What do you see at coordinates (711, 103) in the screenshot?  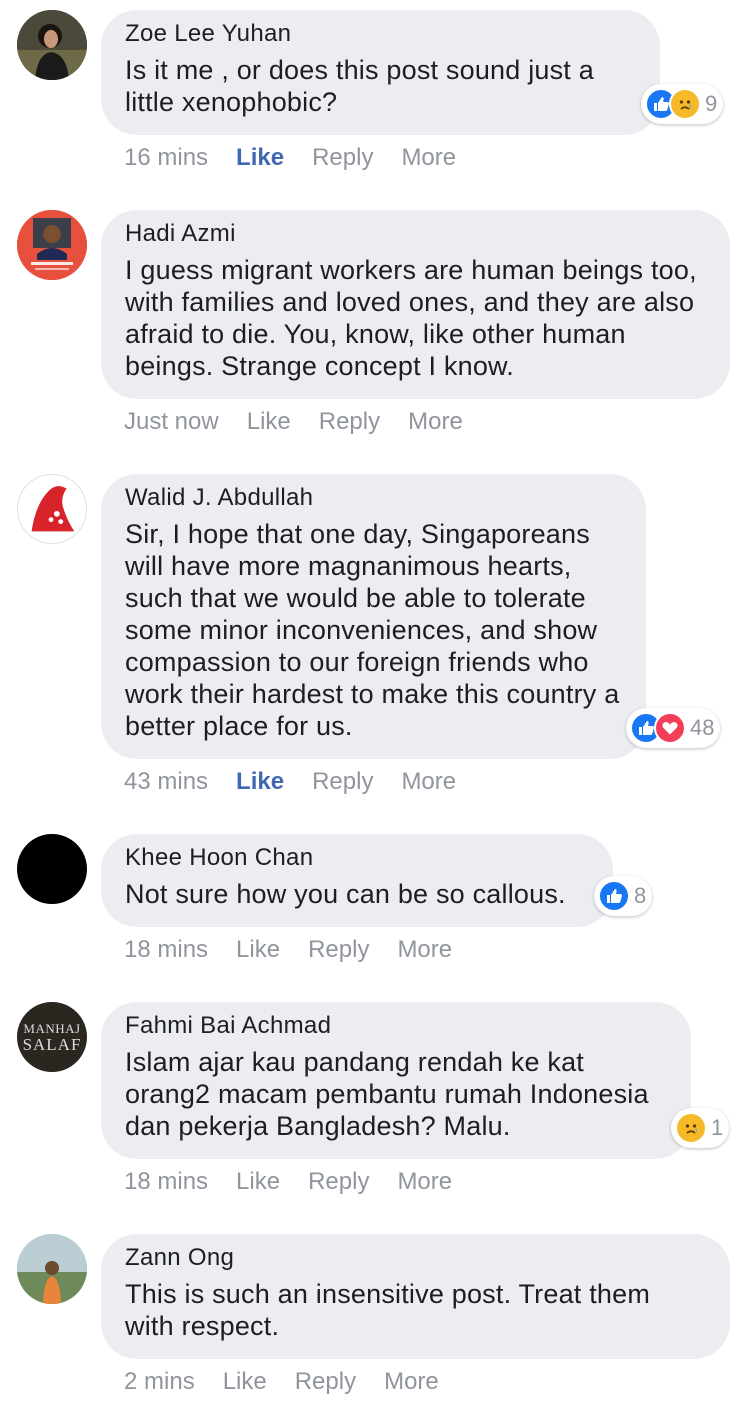 I see `reaction-count: 9` at bounding box center [711, 103].